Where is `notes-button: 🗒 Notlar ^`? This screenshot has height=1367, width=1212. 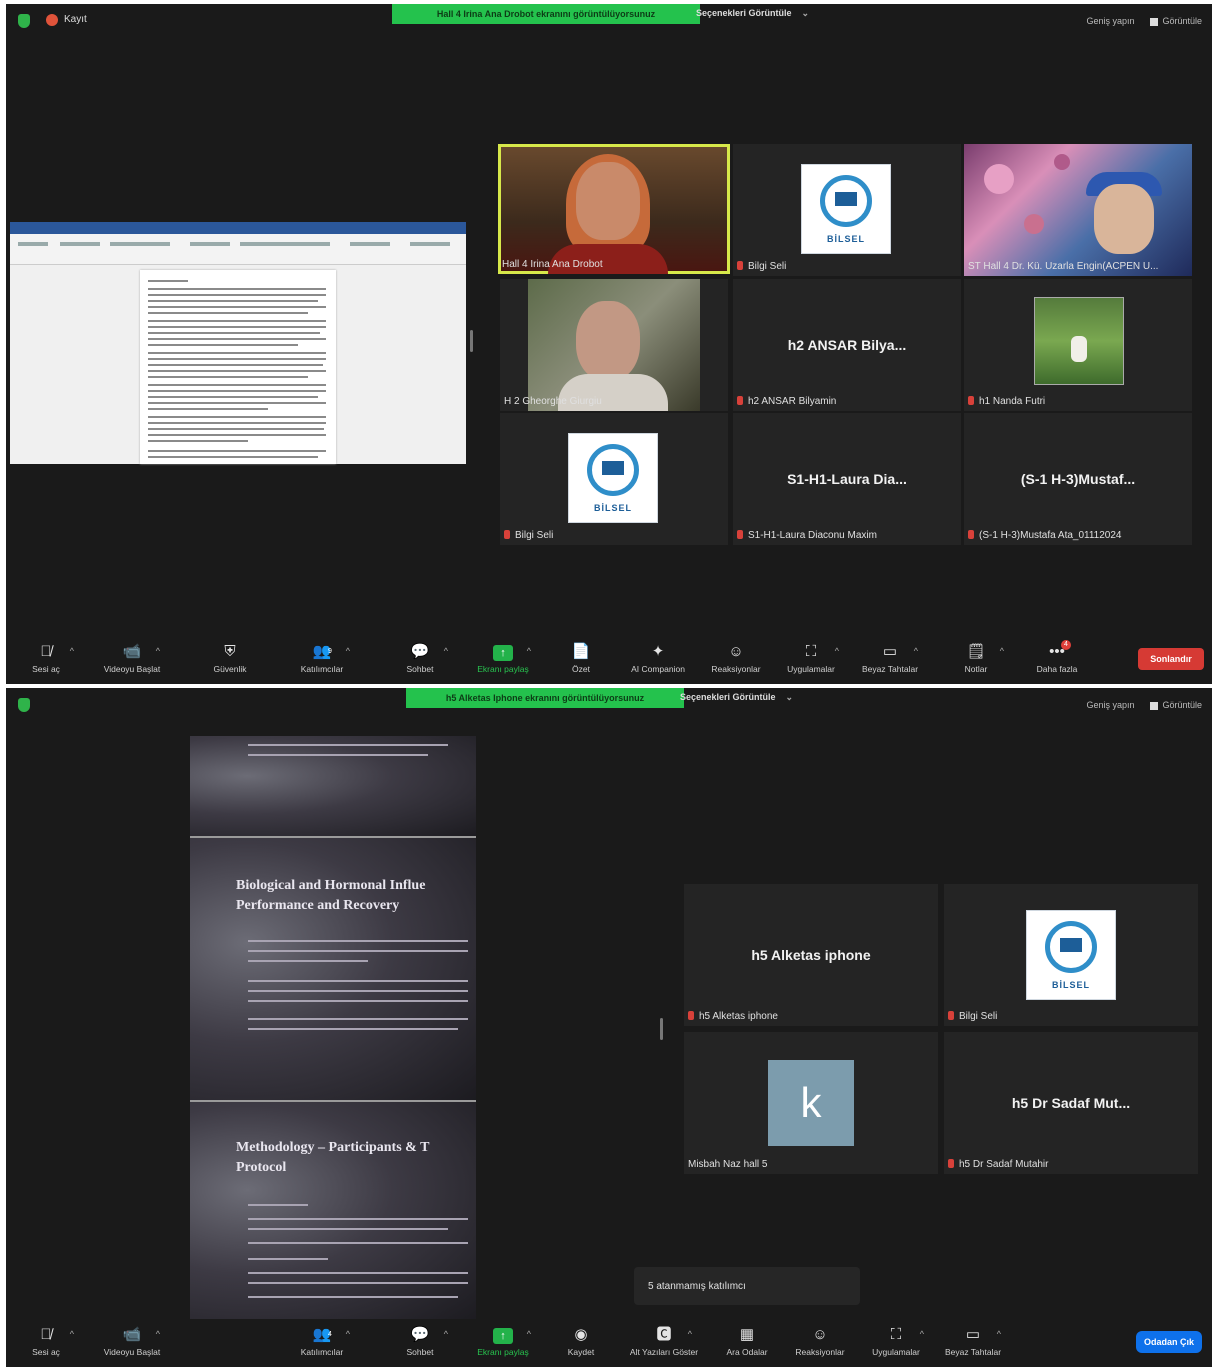 notes-button: 🗒 Notlar ^ is located at coordinates (976, 658).